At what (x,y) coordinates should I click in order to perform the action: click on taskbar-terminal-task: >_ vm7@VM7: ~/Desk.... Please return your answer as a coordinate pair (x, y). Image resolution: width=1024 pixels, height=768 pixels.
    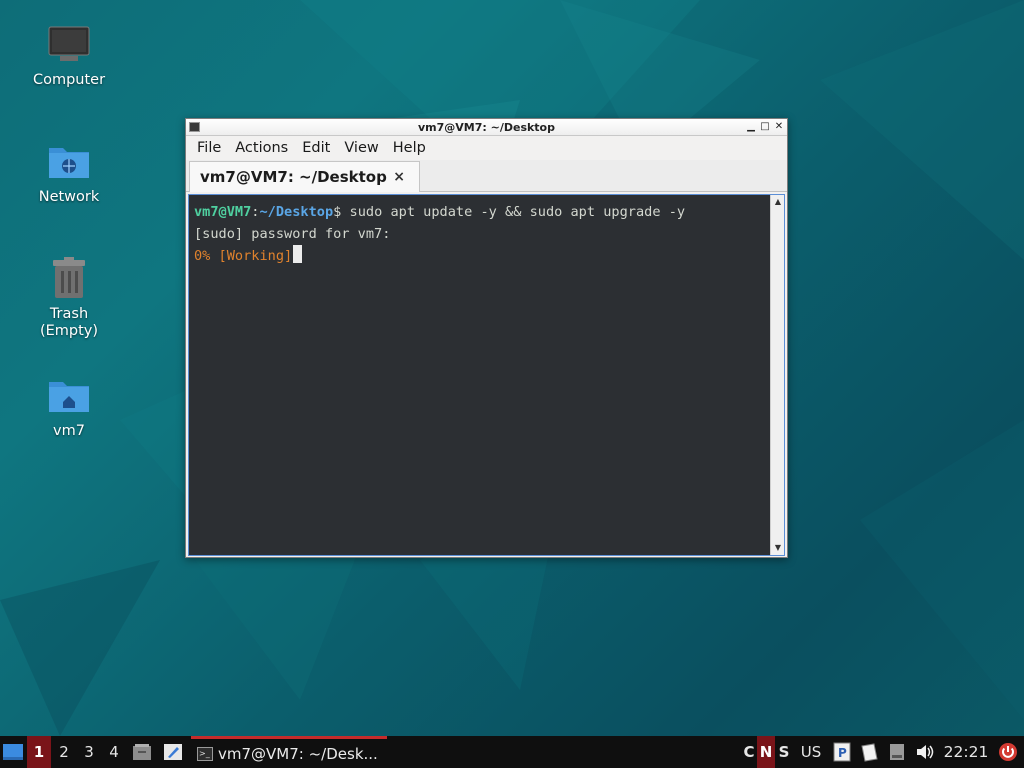
    Looking at the image, I should click on (289, 752).